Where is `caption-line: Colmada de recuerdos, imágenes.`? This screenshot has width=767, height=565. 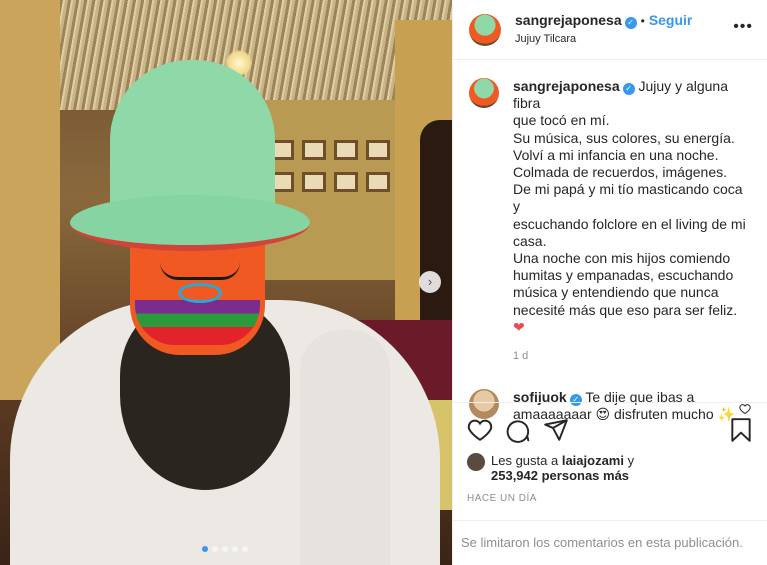
caption-line: Colmada de recuerdos, imágenes. is located at coordinates (620, 172).